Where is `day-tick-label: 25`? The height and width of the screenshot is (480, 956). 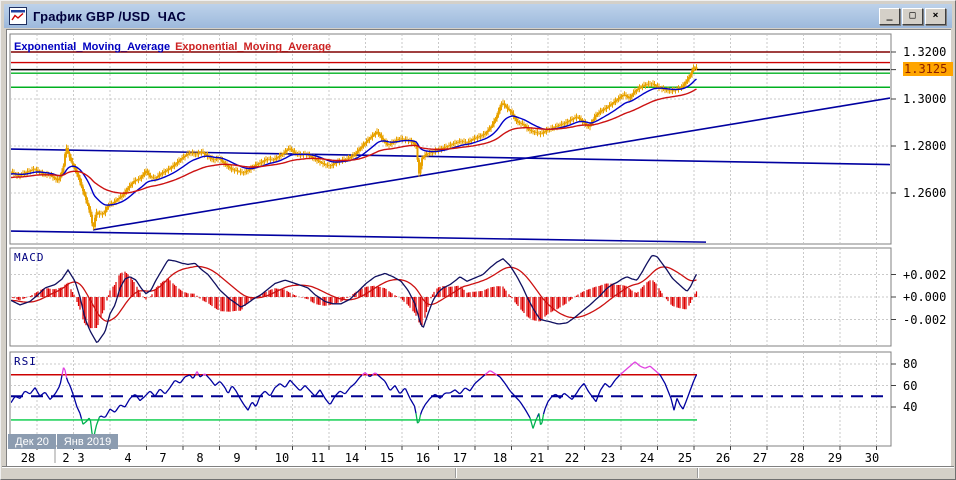 day-tick-label: 25 is located at coordinates (685, 458).